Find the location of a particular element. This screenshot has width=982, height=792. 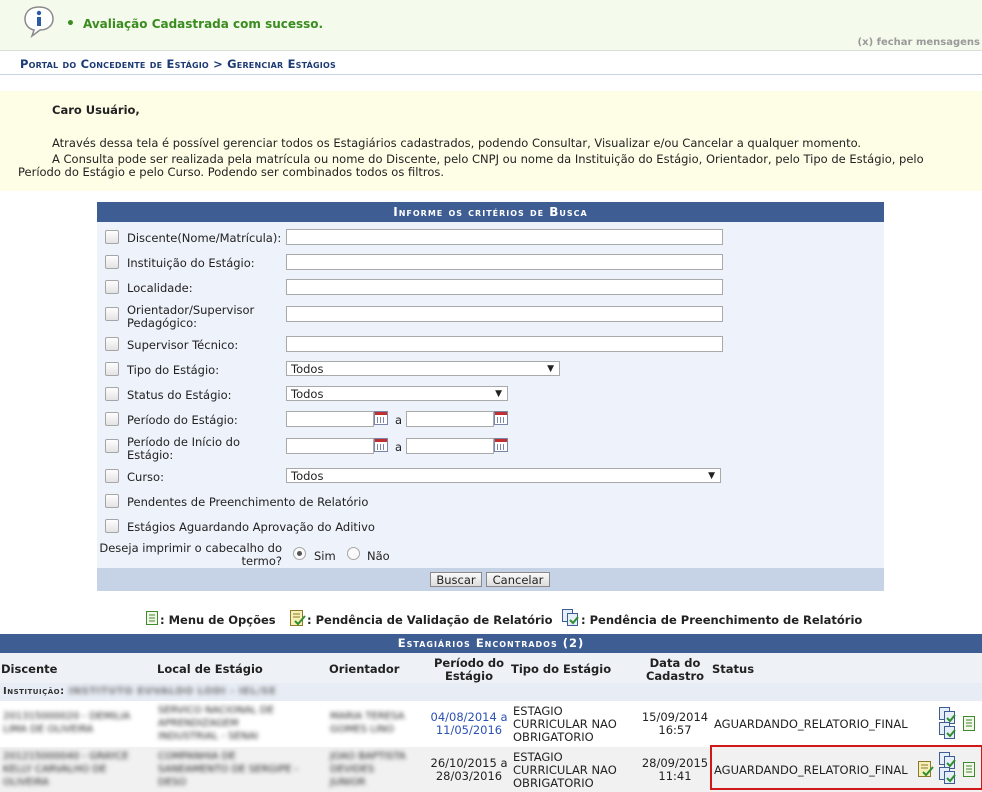

col-periodo-1: Período do is located at coordinates (468, 663).